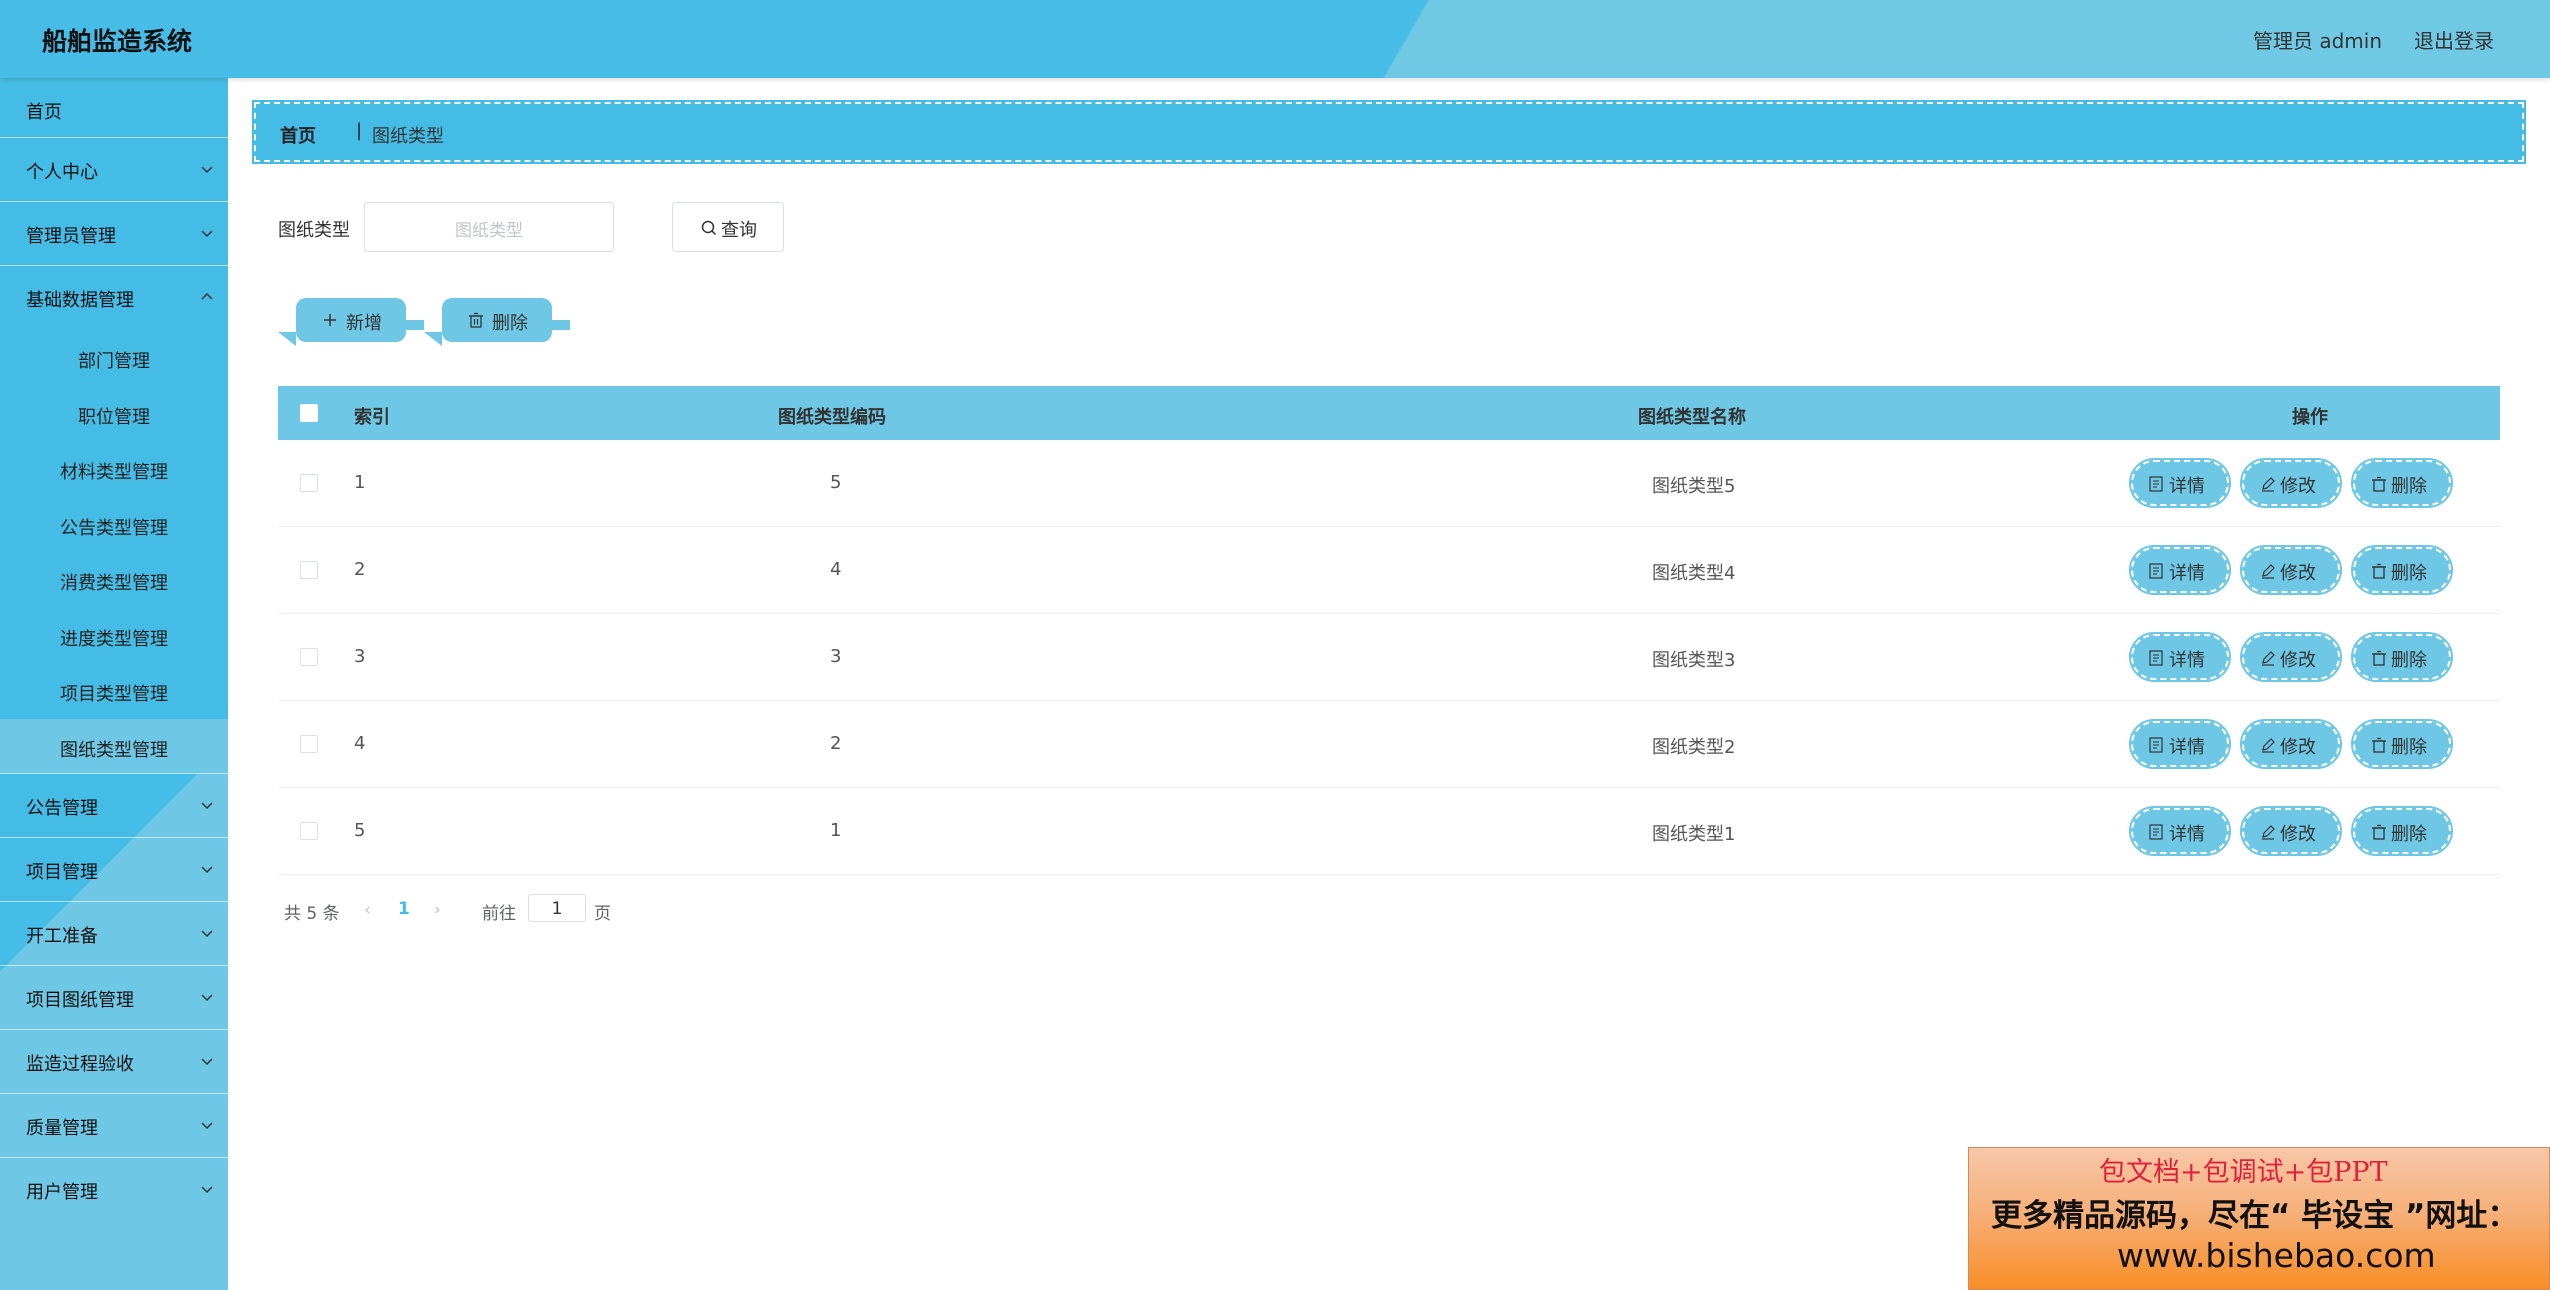 Image resolution: width=2550 pixels, height=1290 pixels. Describe the element at coordinates (510, 323) in the screenshot. I see `batch-delete-button-label: 删除` at that location.